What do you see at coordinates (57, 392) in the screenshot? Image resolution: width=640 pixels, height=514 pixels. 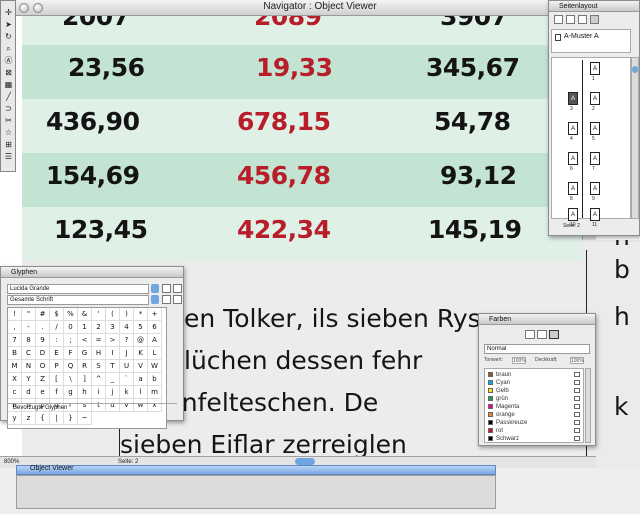 I see `glyph-cell: f` at bounding box center [57, 392].